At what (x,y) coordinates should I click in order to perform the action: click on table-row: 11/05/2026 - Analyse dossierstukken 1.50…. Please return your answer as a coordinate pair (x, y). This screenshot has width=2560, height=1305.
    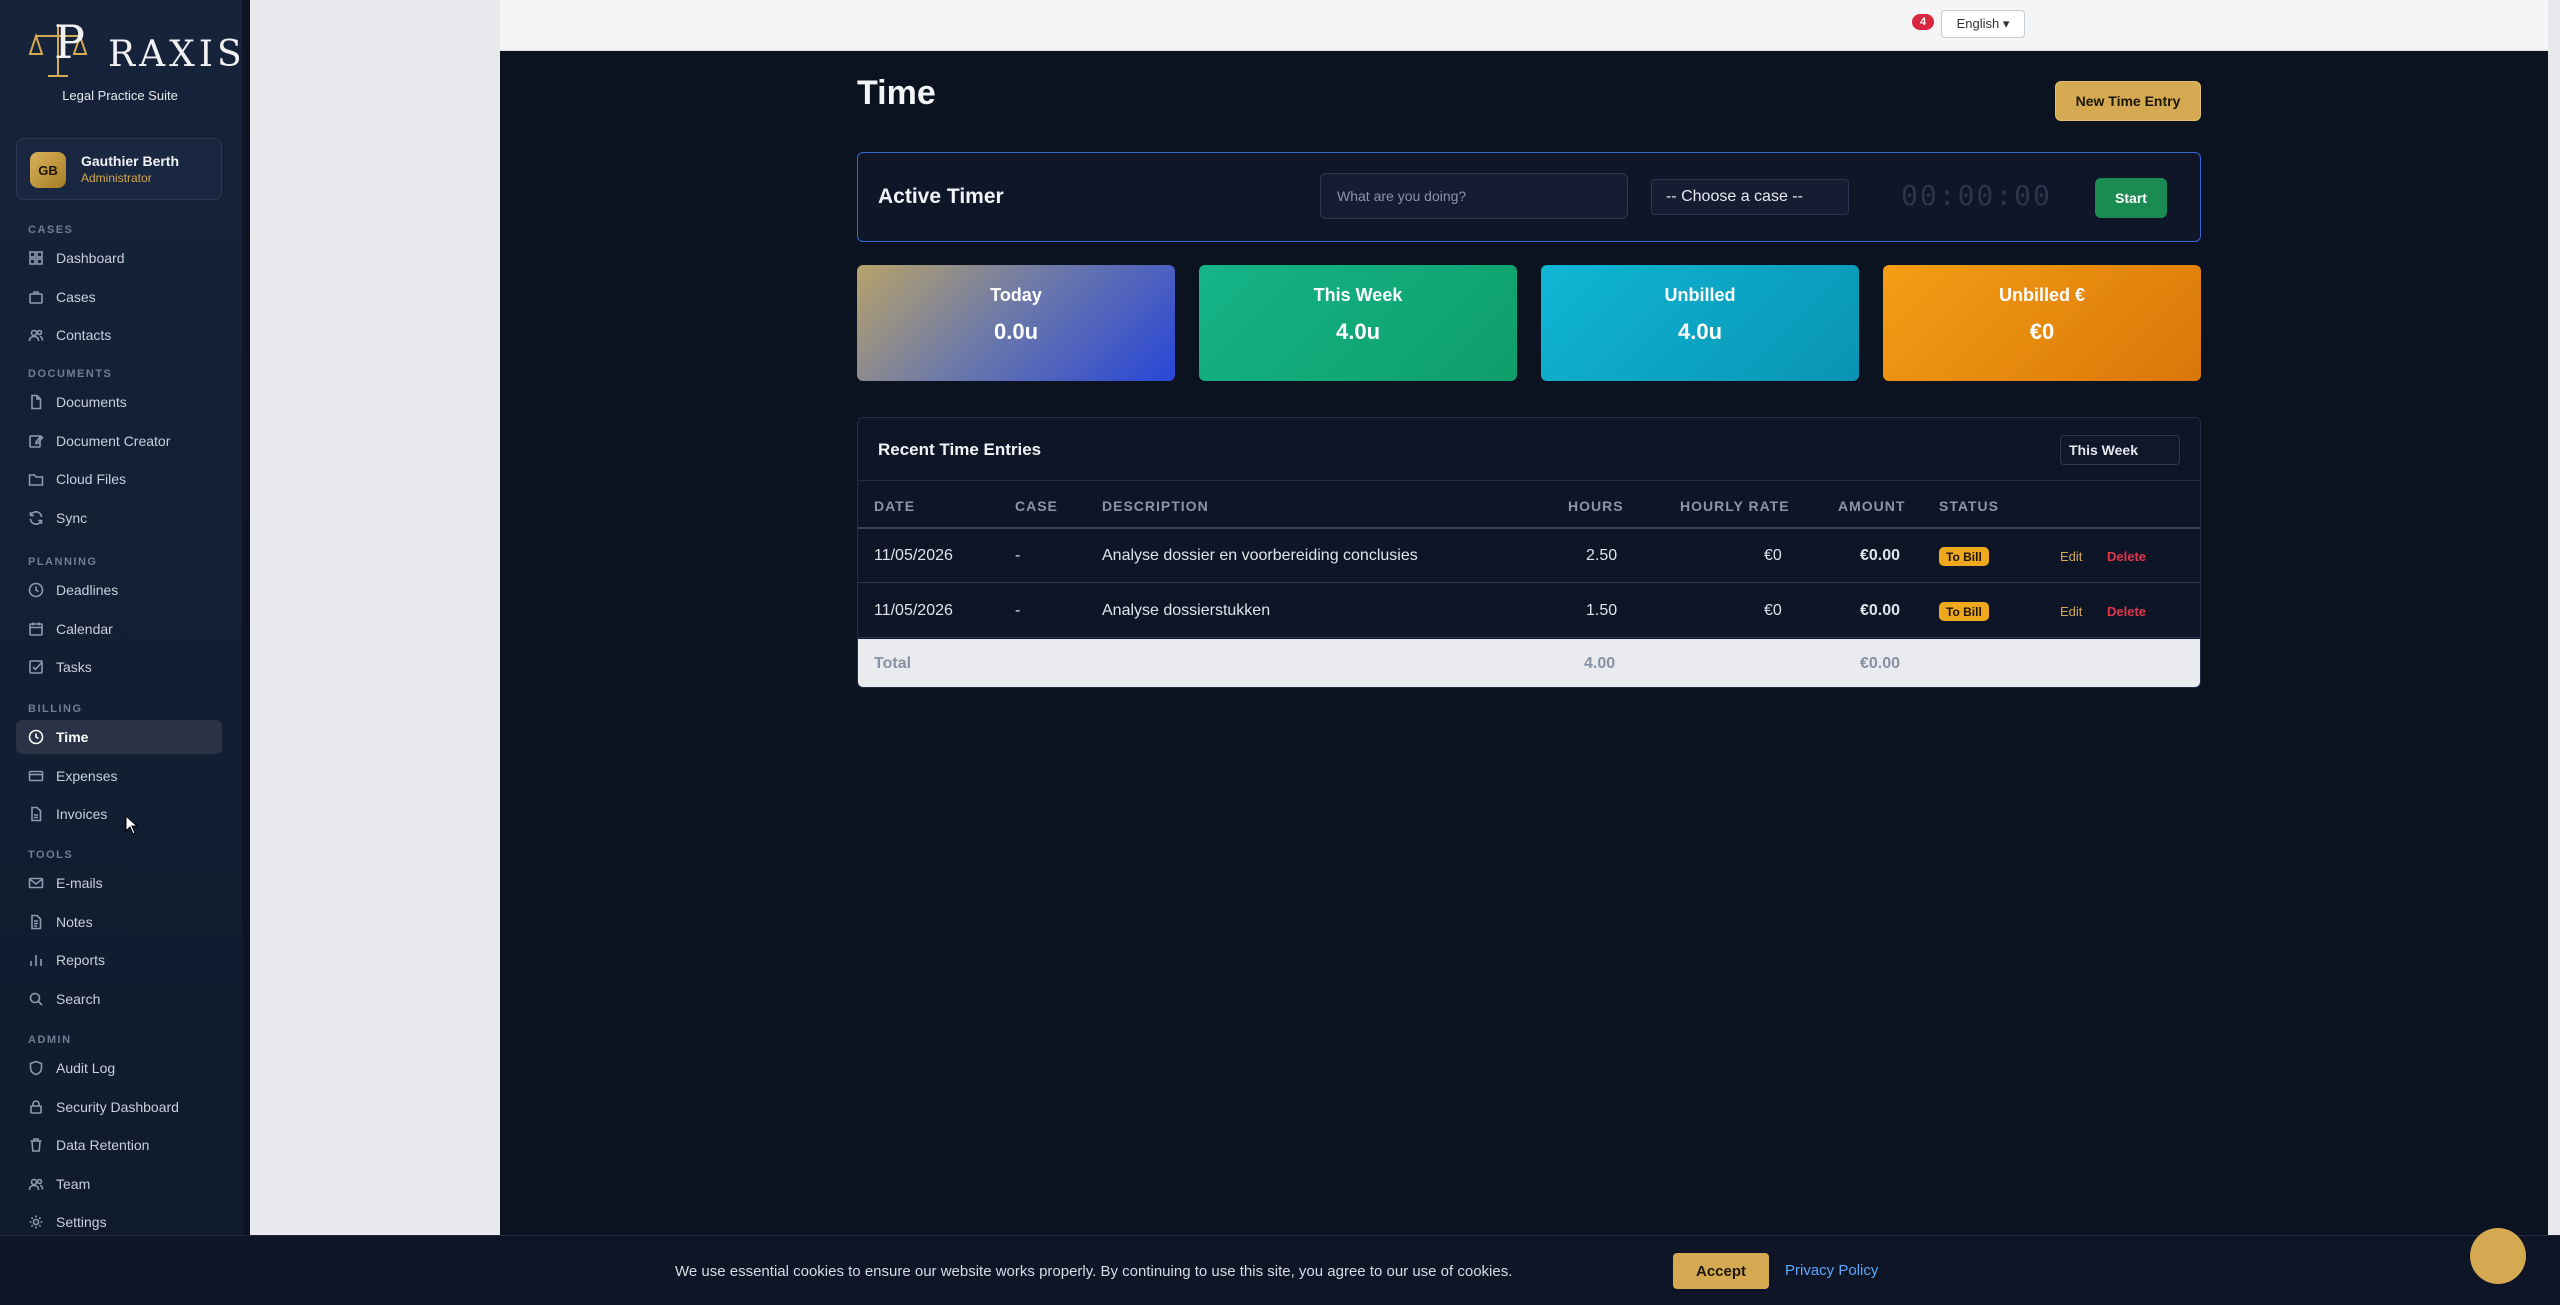
    Looking at the image, I should click on (1529, 611).